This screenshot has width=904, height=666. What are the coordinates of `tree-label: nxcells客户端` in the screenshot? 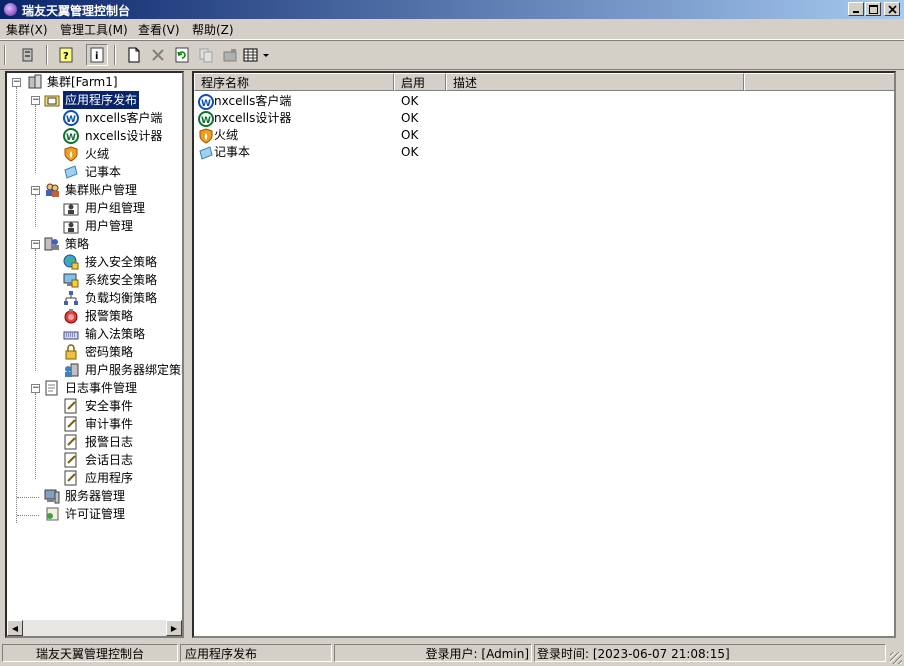 It's located at (124, 118).